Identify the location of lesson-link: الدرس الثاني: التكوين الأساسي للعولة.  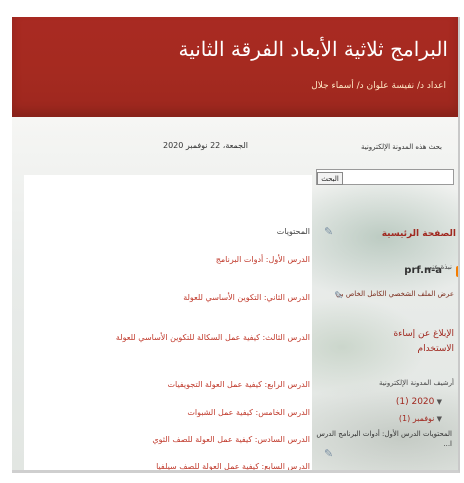
(246, 297).